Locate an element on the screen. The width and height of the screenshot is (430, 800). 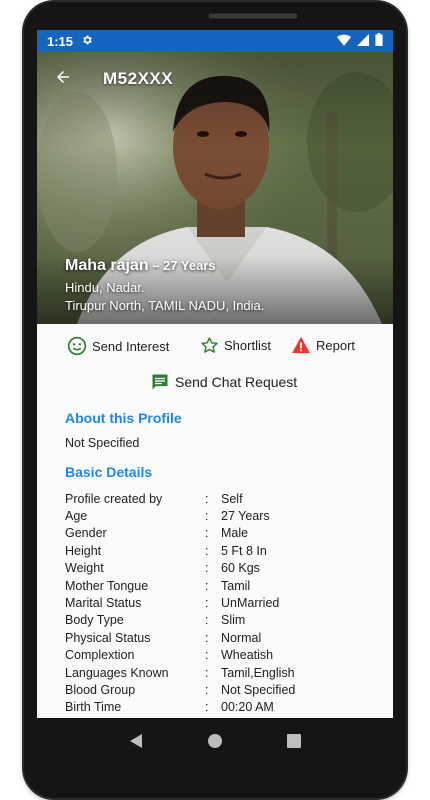
report-button: Report is located at coordinates (323, 345).